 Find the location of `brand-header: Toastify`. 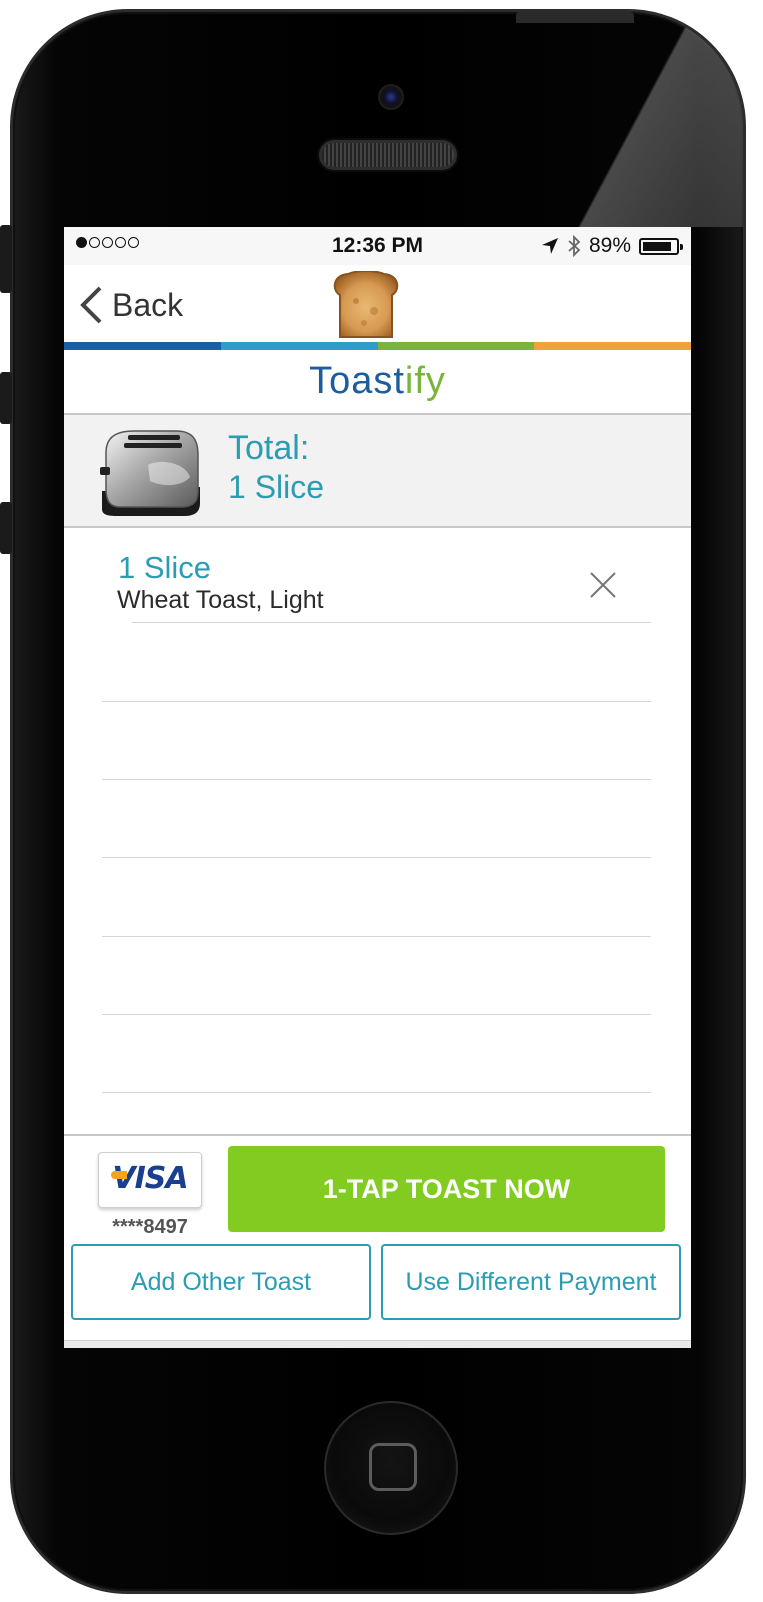

brand-header: Toastify is located at coordinates (377, 382).